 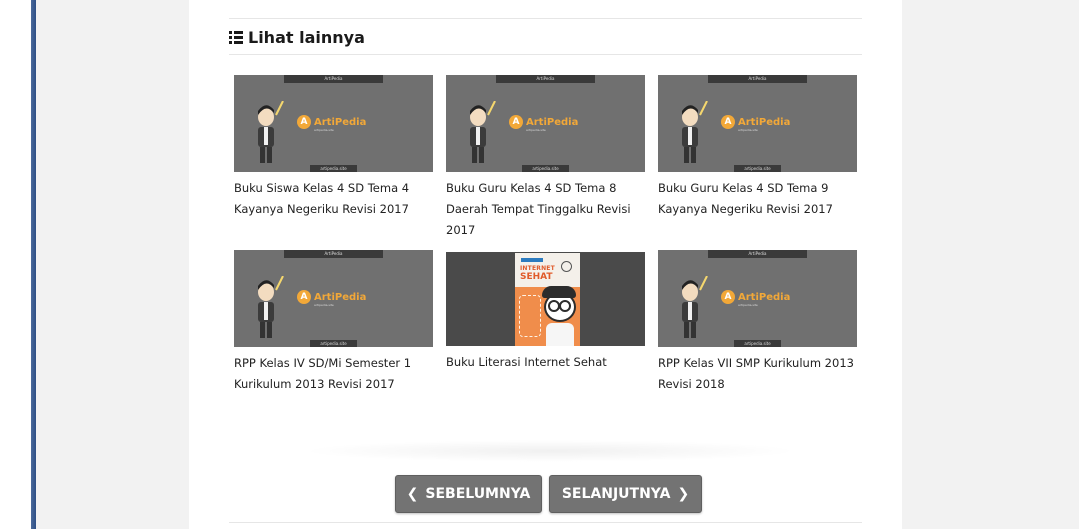 I want to click on book-cover-image: INTERNET SEHAT, so click(x=547, y=299).